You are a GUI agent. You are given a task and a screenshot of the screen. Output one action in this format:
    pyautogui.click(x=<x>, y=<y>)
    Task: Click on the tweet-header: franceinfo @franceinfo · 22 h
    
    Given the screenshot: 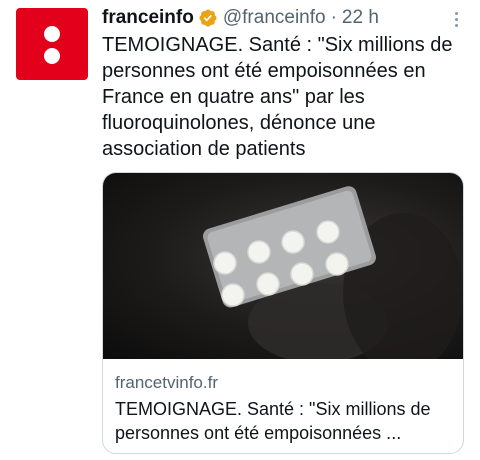 What is the action you would take?
    pyautogui.click(x=240, y=18)
    